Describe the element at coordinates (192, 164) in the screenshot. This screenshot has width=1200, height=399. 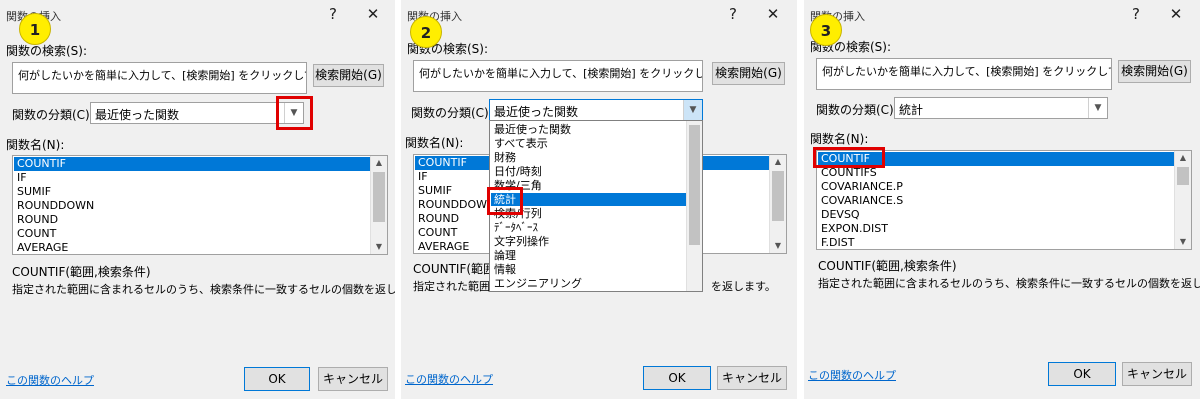
I see `list-item: COUNTIF` at that location.